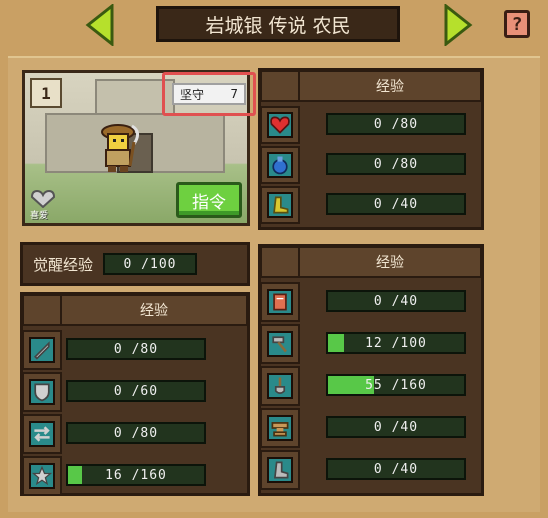  What do you see at coordinates (280, 86) in the screenshot?
I see `stats-header-corner` at bounding box center [280, 86].